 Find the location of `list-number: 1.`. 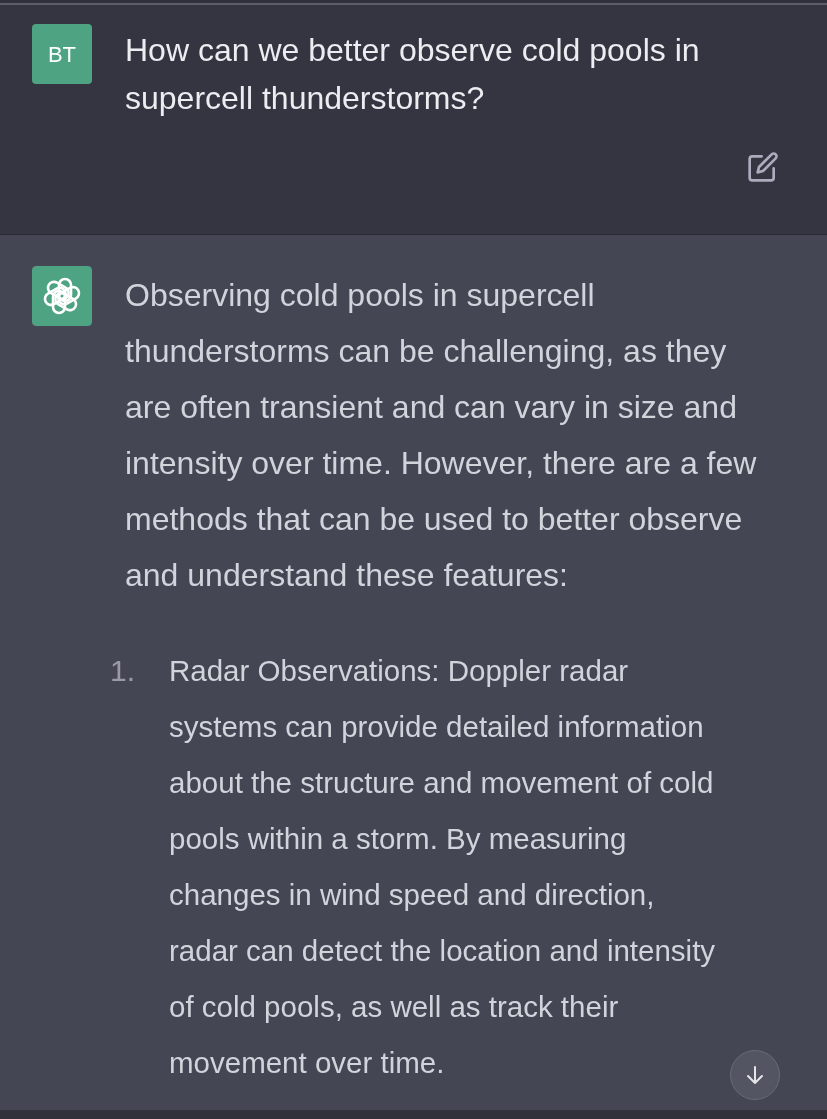

list-number: 1. is located at coordinates (123, 671).